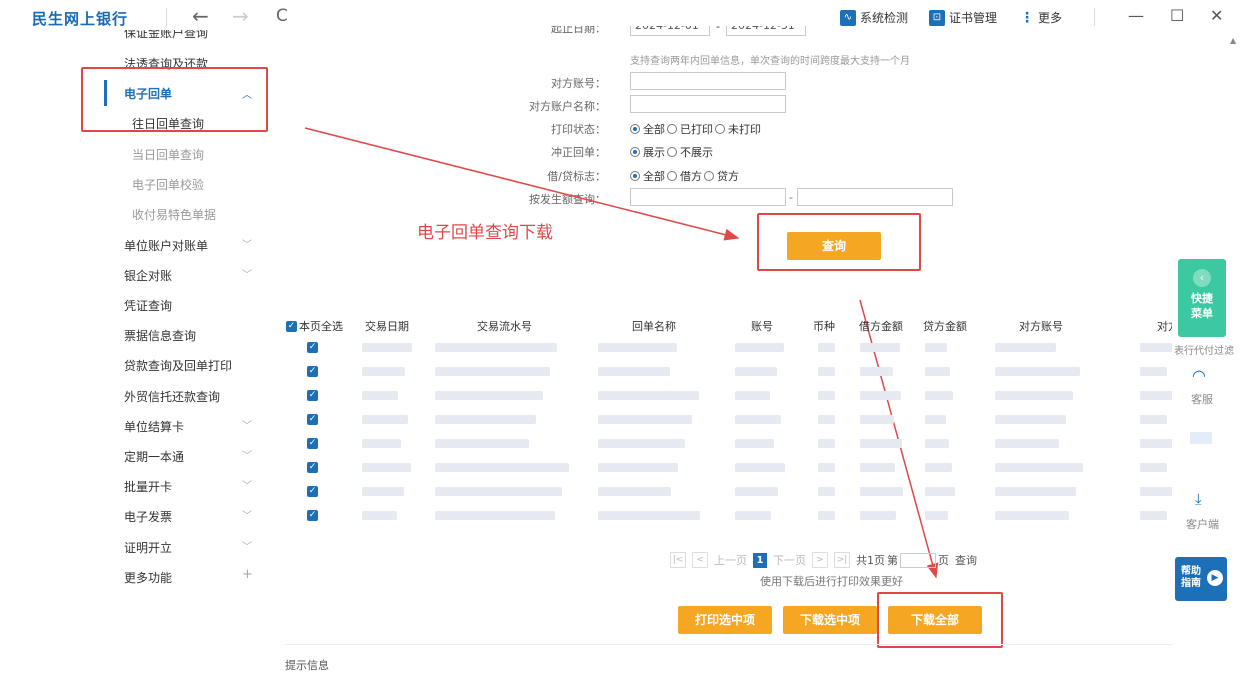 This screenshot has width=1242, height=679. Describe the element at coordinates (1041, 326) in the screenshot. I see `col-counter-account: 对方账号` at that location.